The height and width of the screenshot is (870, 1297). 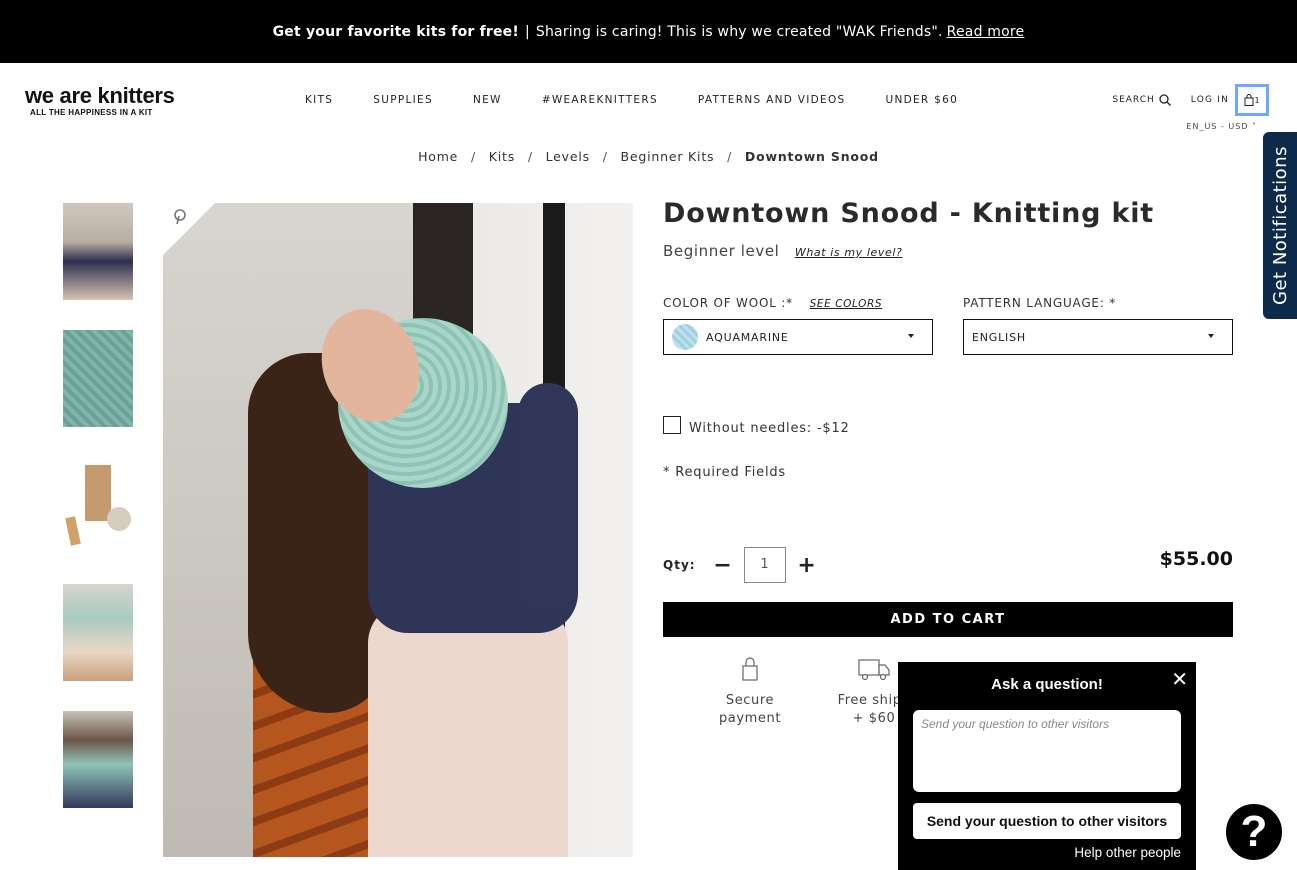 I want to click on product-level: Beginner level What is my level?, so click(x=782, y=251).